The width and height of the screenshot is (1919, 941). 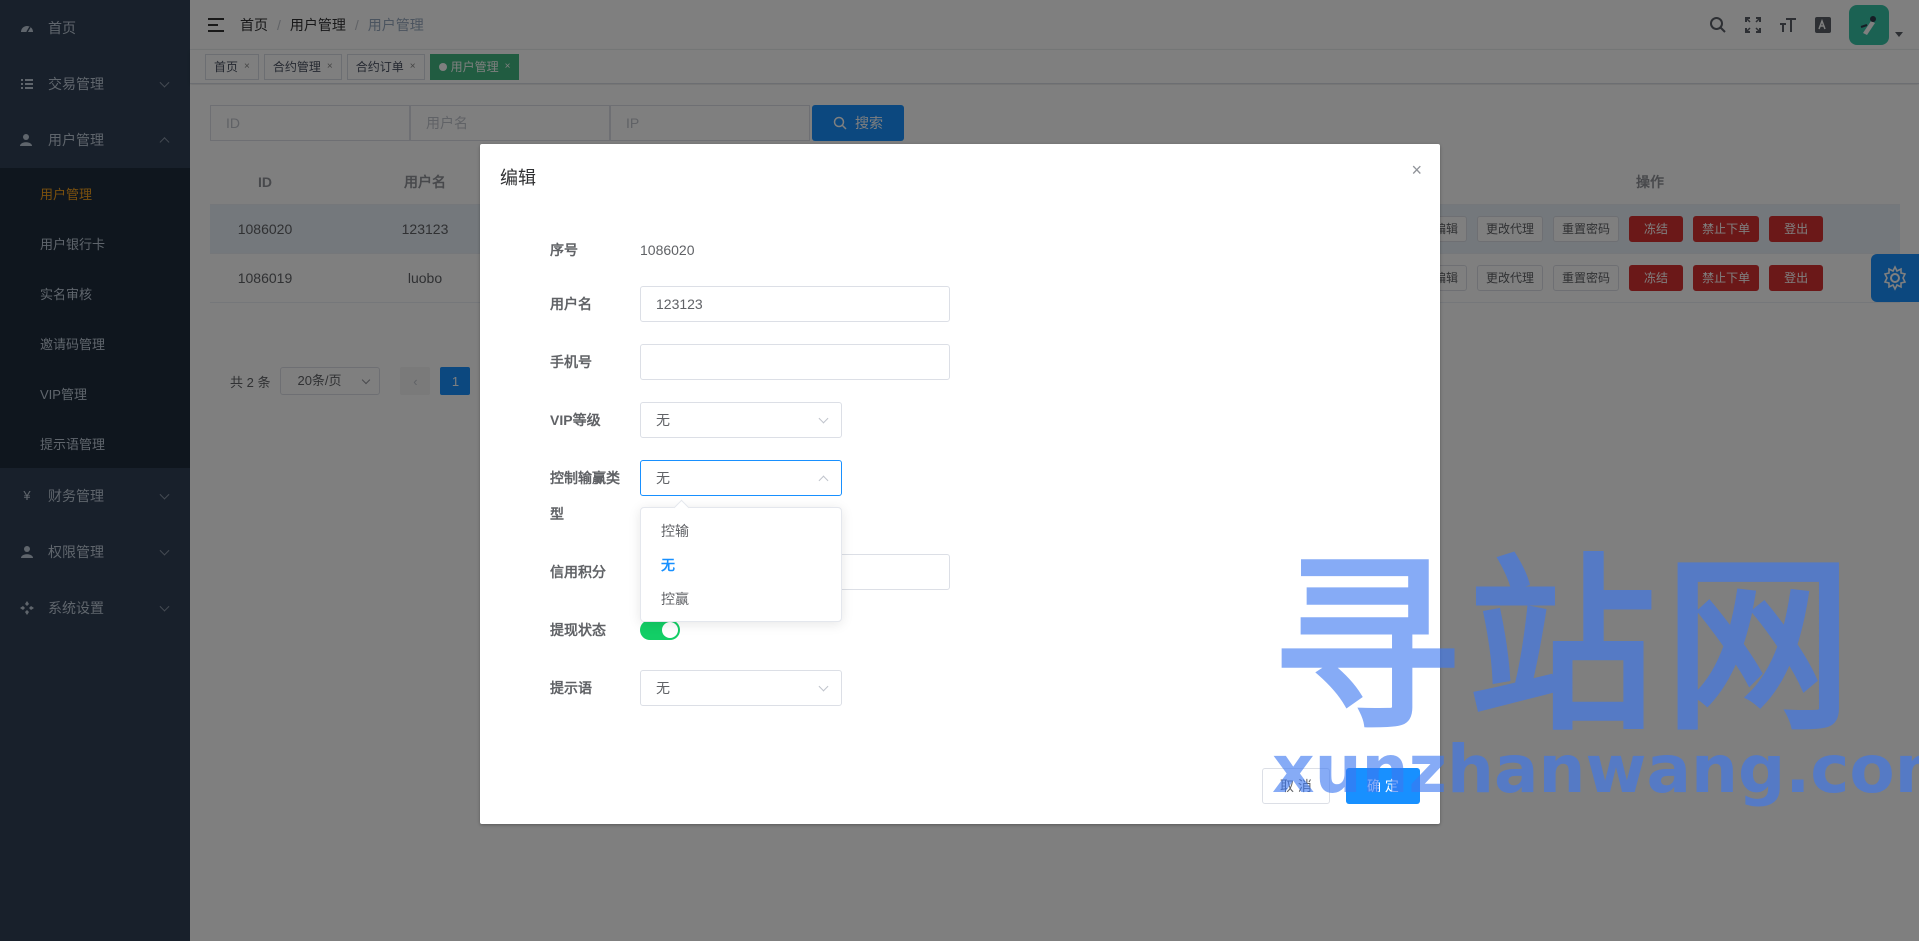 I want to click on tip-select-value: 无, so click(x=663, y=688).